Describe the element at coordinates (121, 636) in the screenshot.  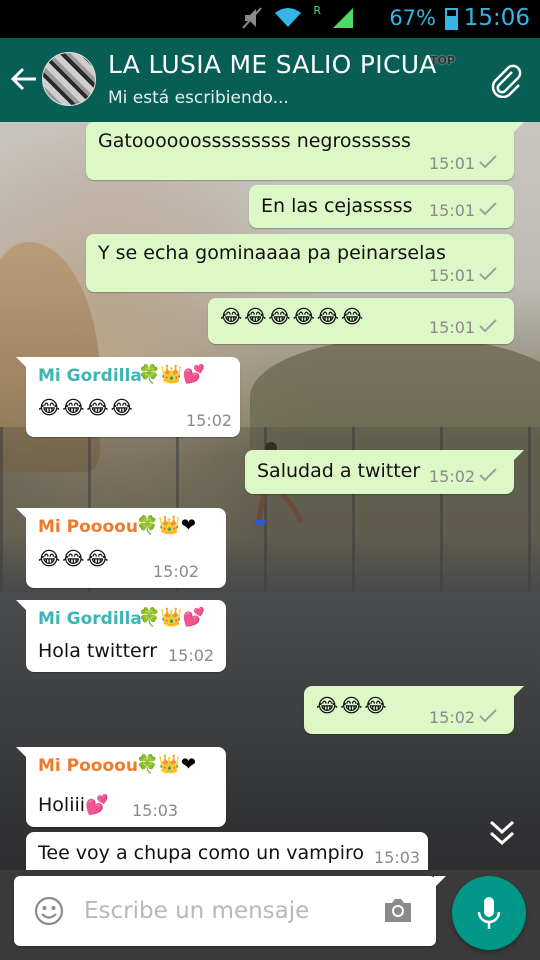
I see `message-bubble-incoming: Mi Gordilla 🍀👑💕 Hola twitterr 15:02` at that location.